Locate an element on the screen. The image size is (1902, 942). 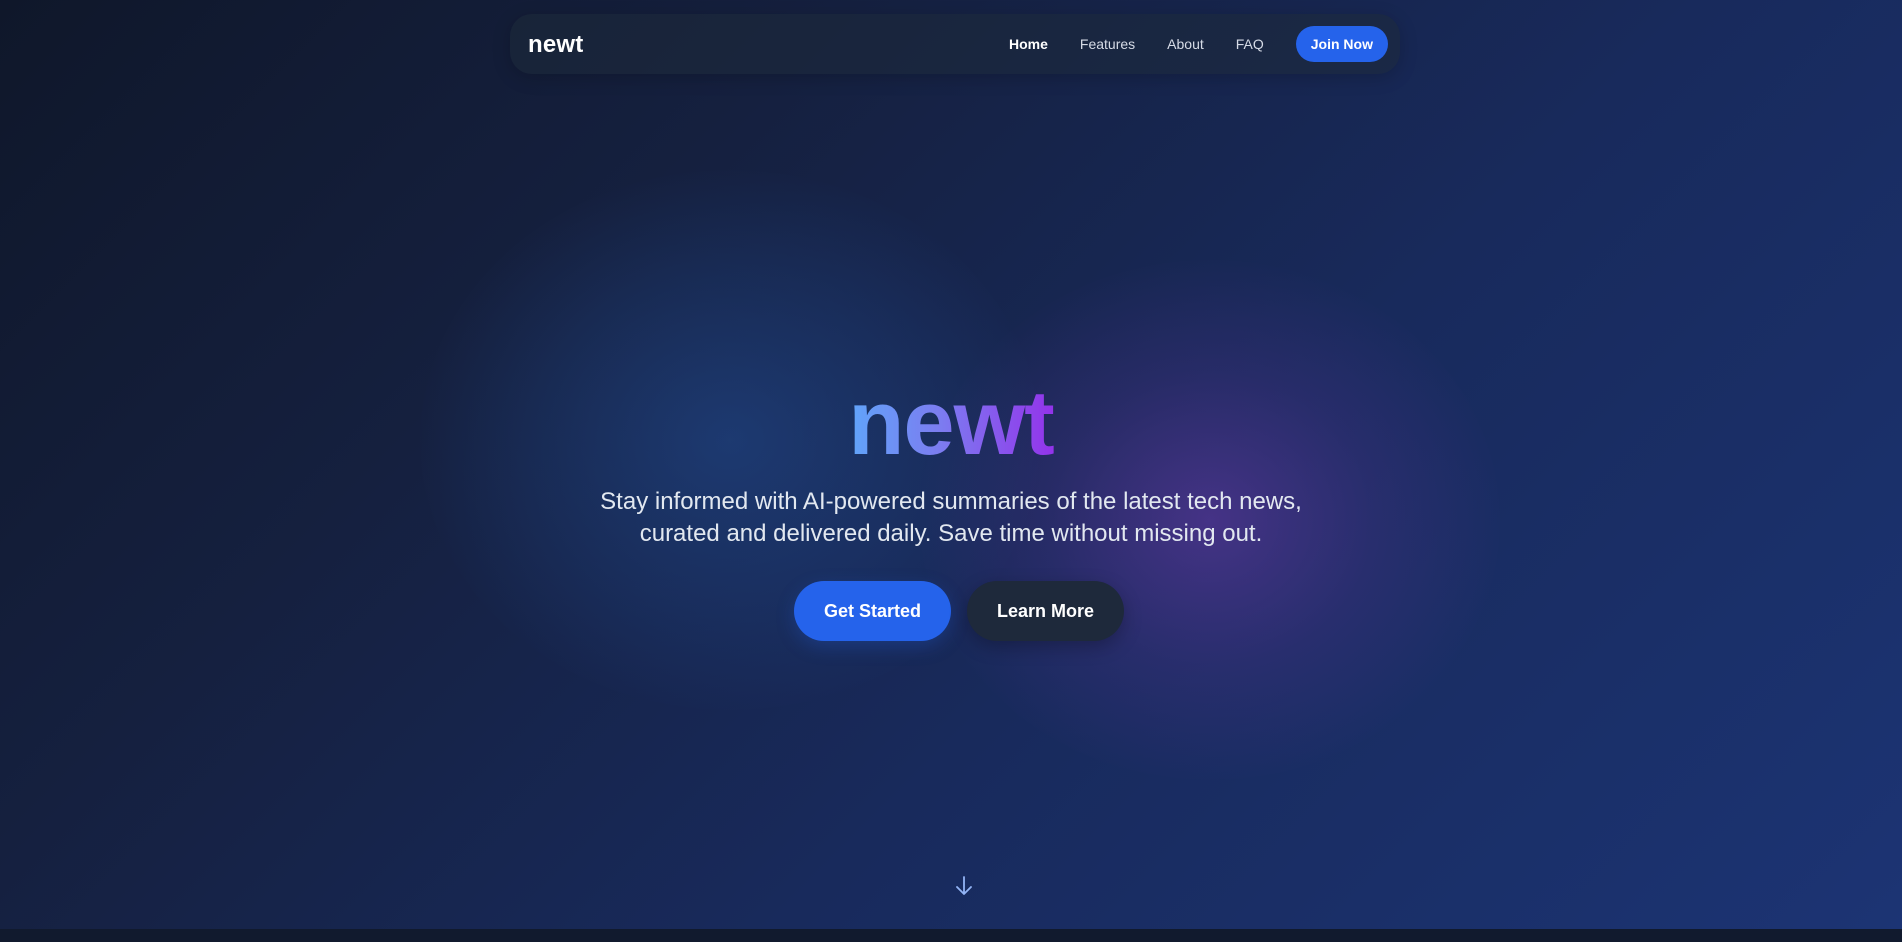
top-navbar: newt Home Features About FAQ Join Now is located at coordinates (955, 44).